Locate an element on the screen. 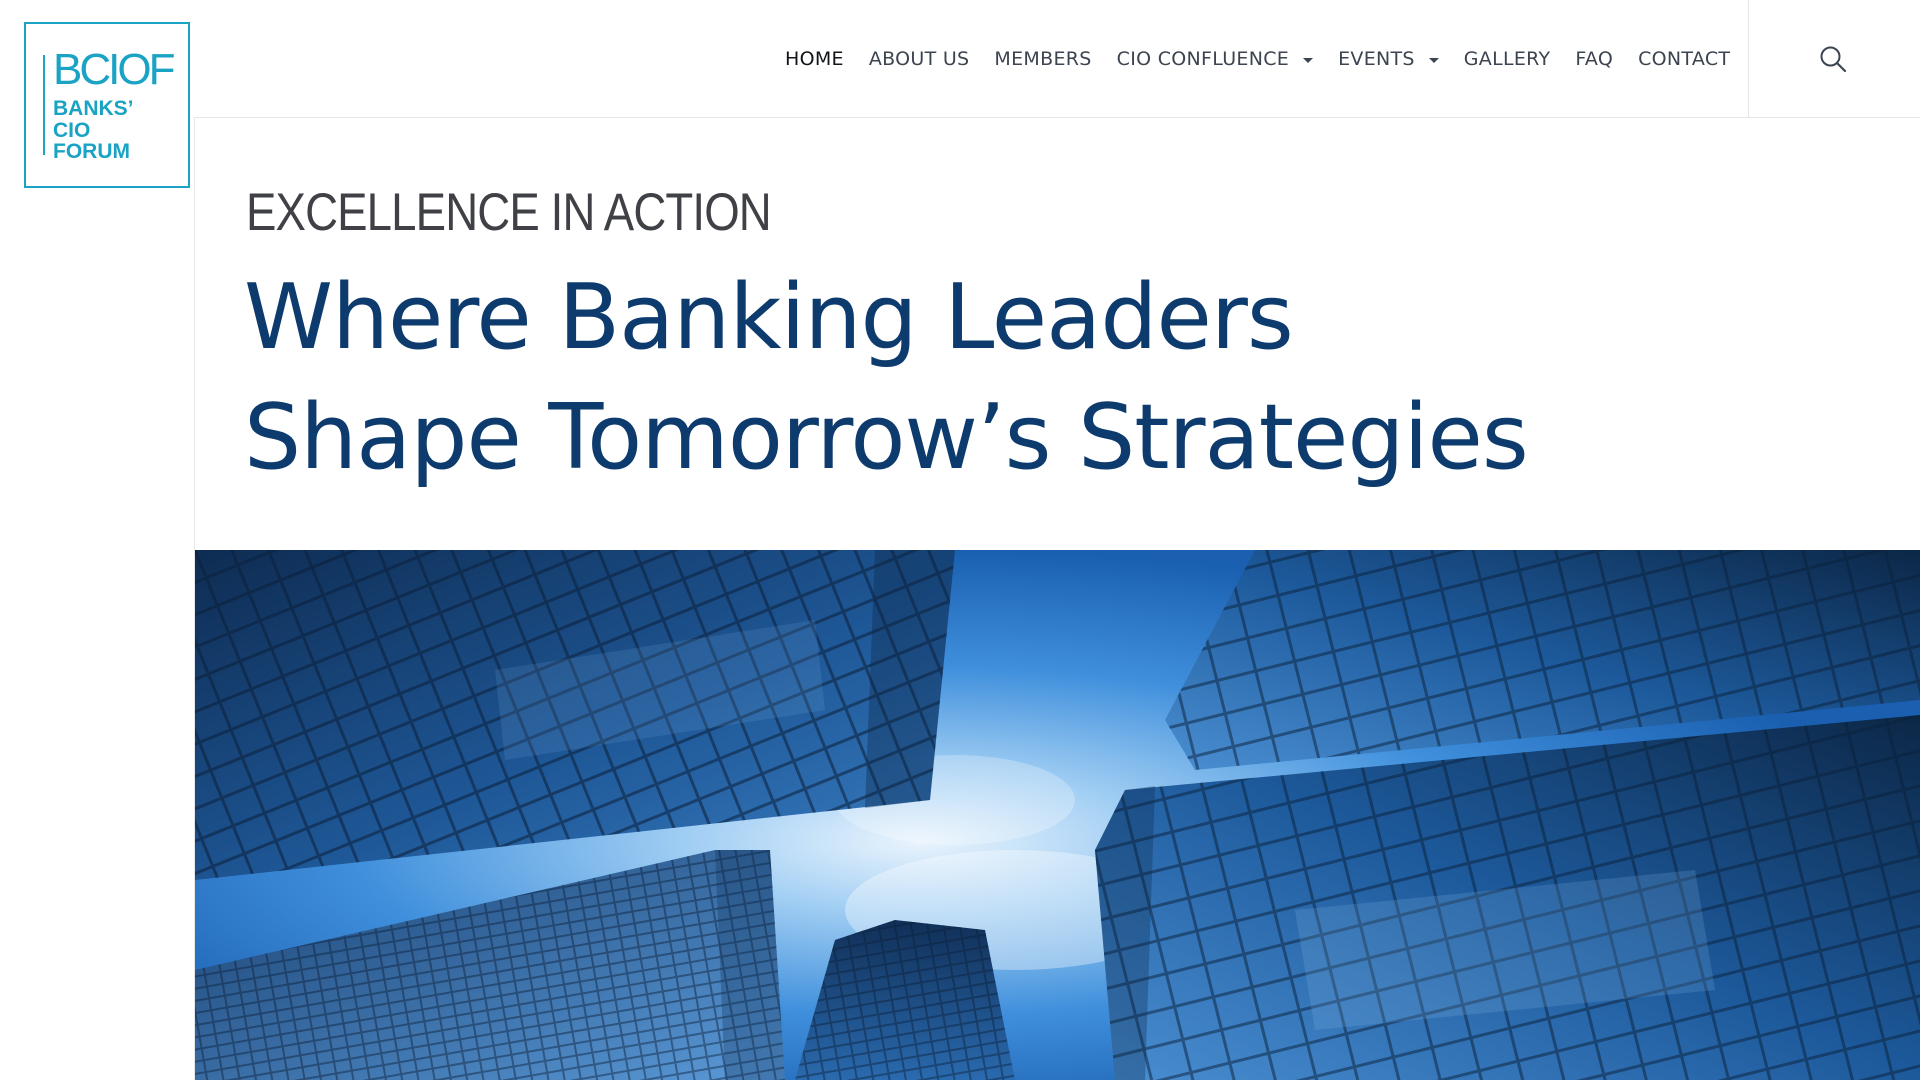 Image resolution: width=1920 pixels, height=1080 pixels. site-logo: BCIOF BANKS’ CIO FORUM is located at coordinates (107, 105).